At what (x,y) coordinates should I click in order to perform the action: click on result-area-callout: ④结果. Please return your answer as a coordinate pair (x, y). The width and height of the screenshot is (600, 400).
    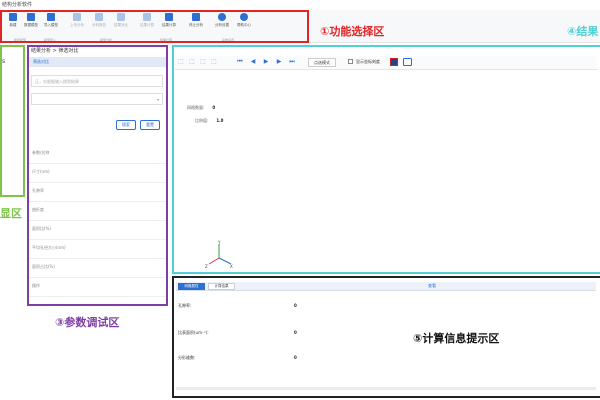
    Looking at the image, I should click on (583, 31).